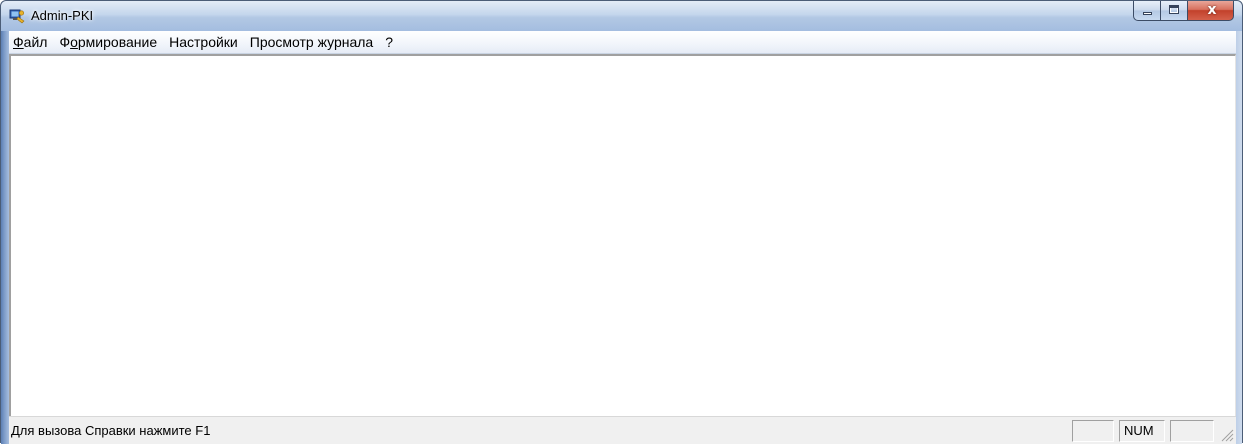  I want to click on menu-formation: Формирование, so click(108, 42).